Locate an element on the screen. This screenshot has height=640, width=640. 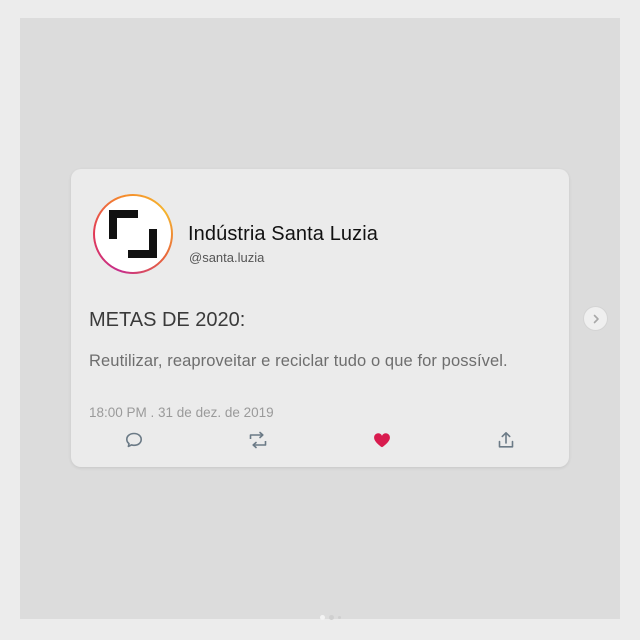
post-timestamp: 18:00 PM . 31 de dez. de 2019 is located at coordinates (181, 412).